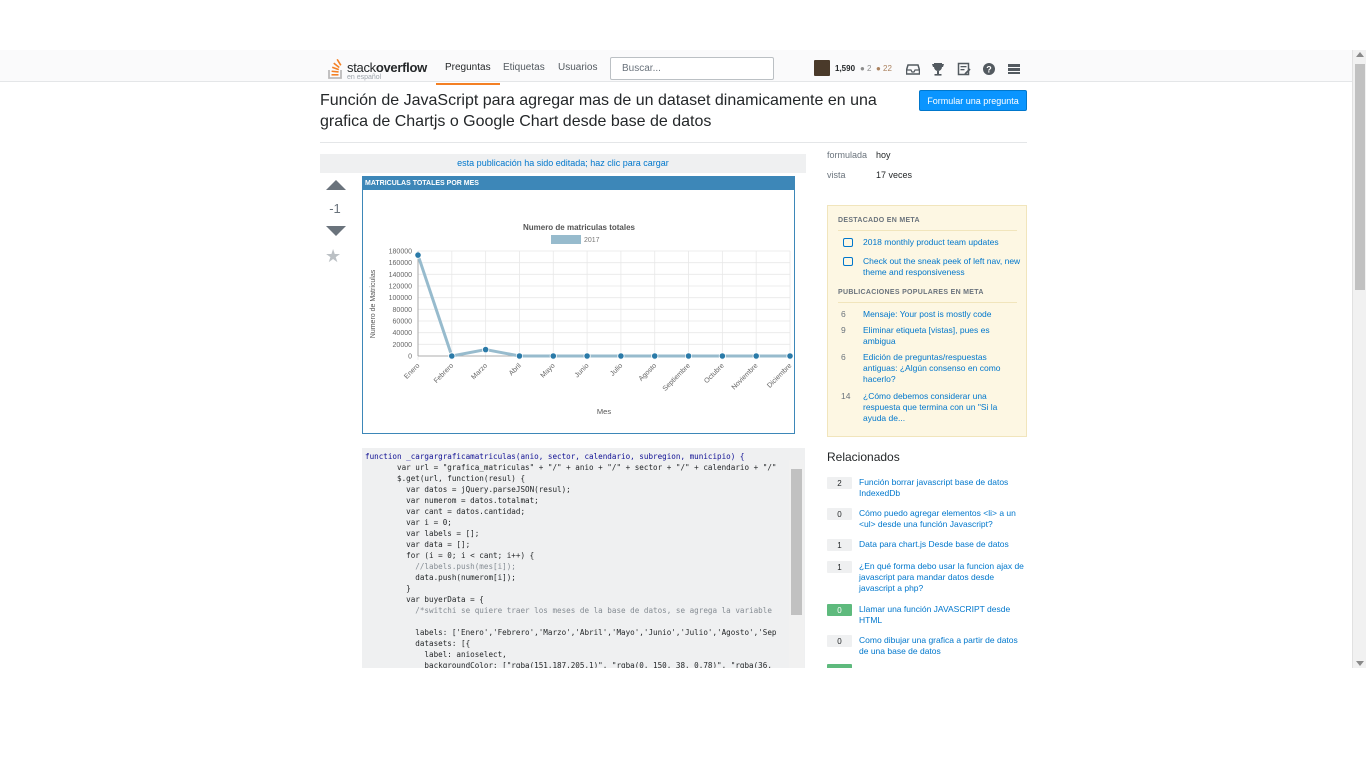 The image size is (1366, 768). I want to click on upvote-arrow-icon, so click(336, 185).